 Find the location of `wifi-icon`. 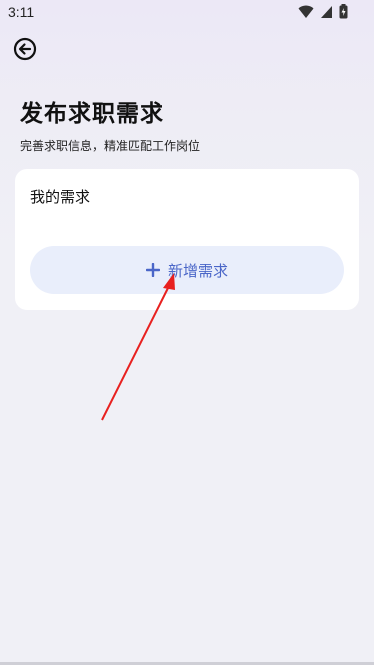

wifi-icon is located at coordinates (306, 11).